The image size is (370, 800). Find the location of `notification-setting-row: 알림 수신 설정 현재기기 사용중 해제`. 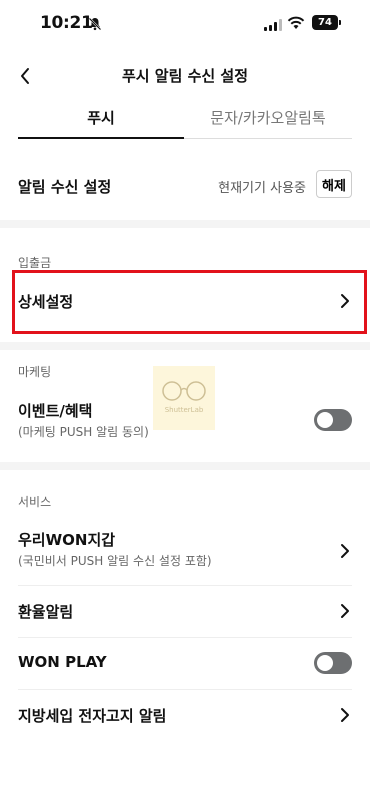

notification-setting-row: 알림 수신 설정 현재기기 사용중 해제 is located at coordinates (185, 185).